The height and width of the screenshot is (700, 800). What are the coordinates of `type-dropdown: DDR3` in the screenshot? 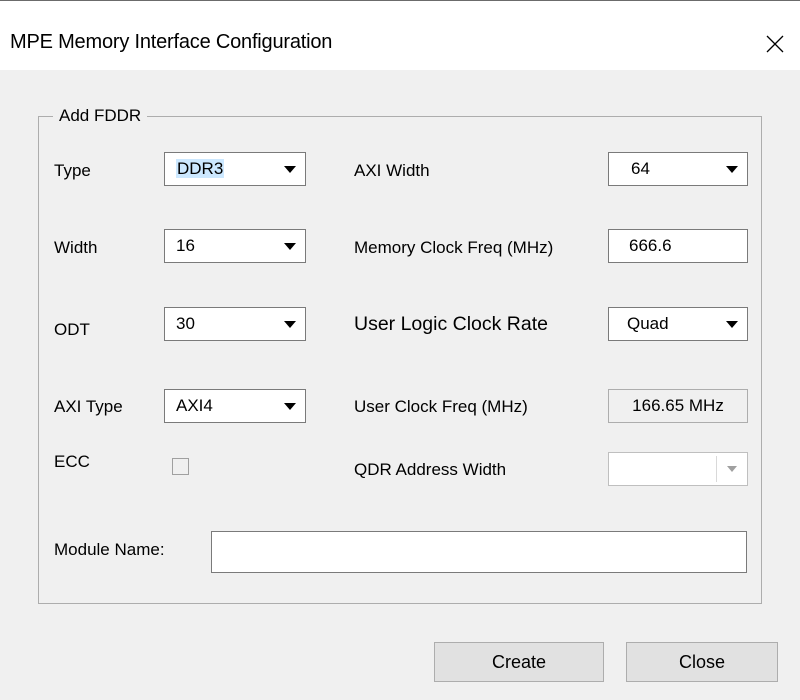 It's located at (235, 169).